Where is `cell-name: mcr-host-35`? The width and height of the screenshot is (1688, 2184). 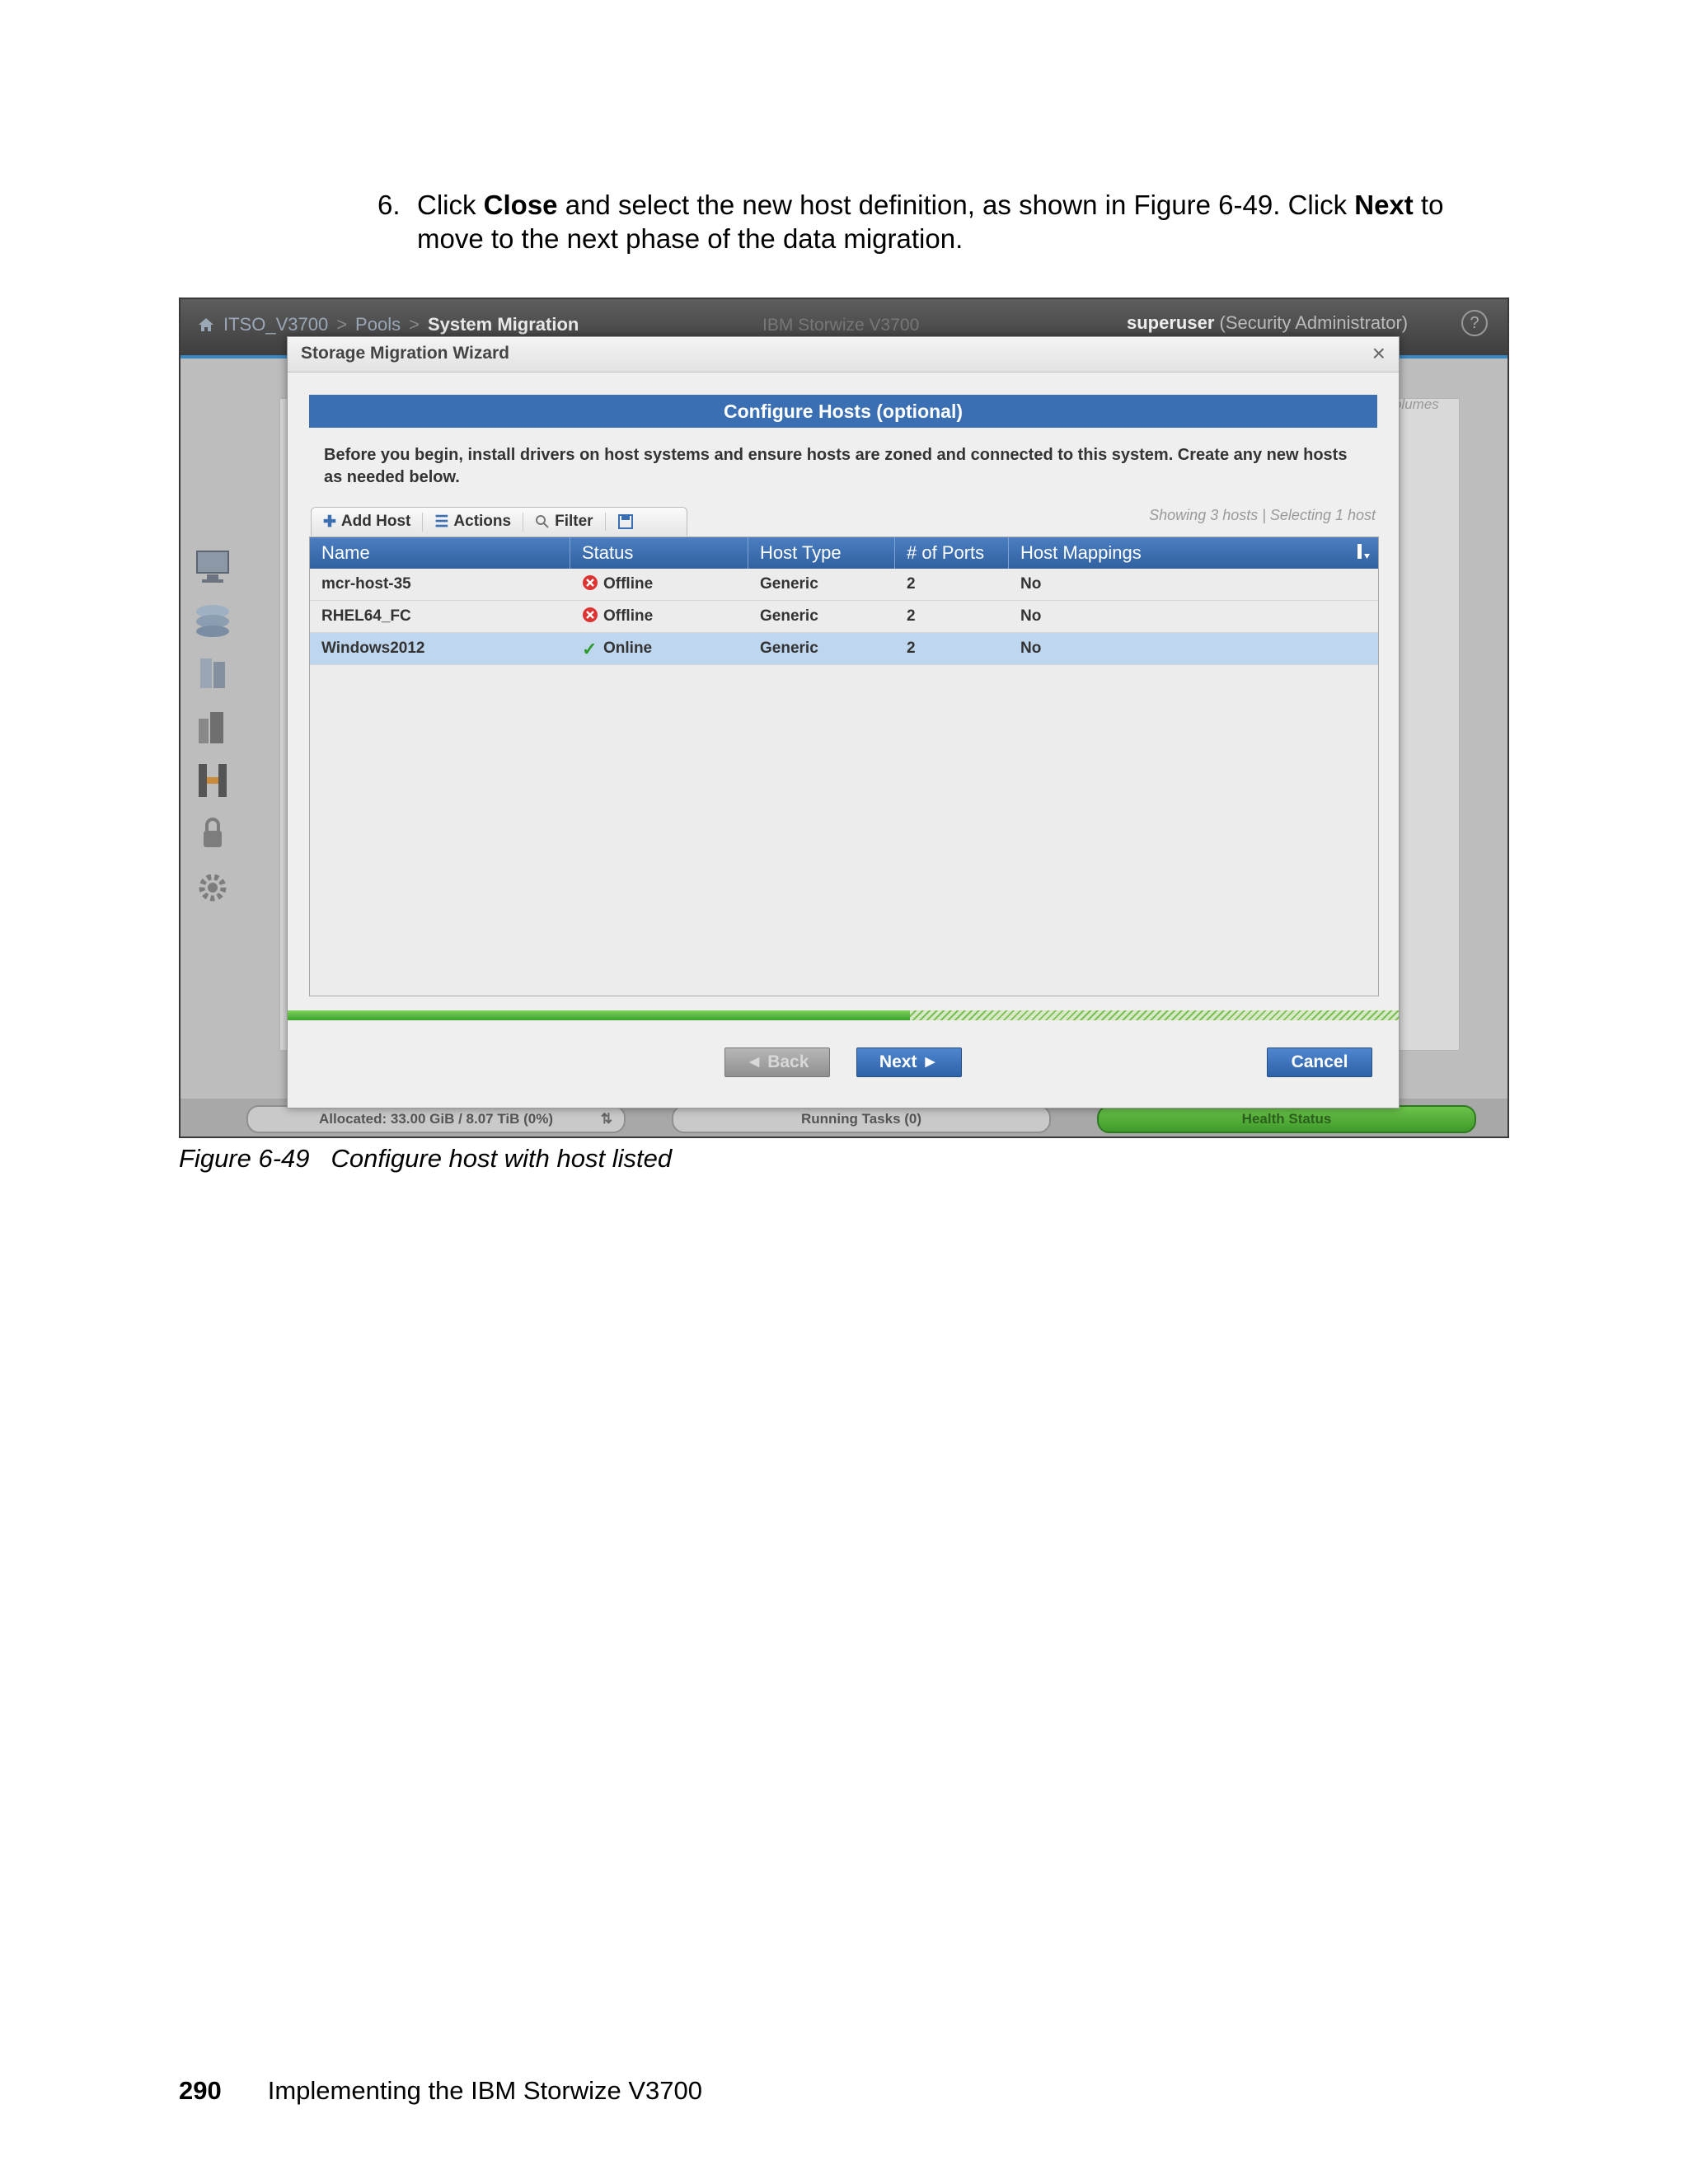
cell-name: mcr-host-35 is located at coordinates (366, 584).